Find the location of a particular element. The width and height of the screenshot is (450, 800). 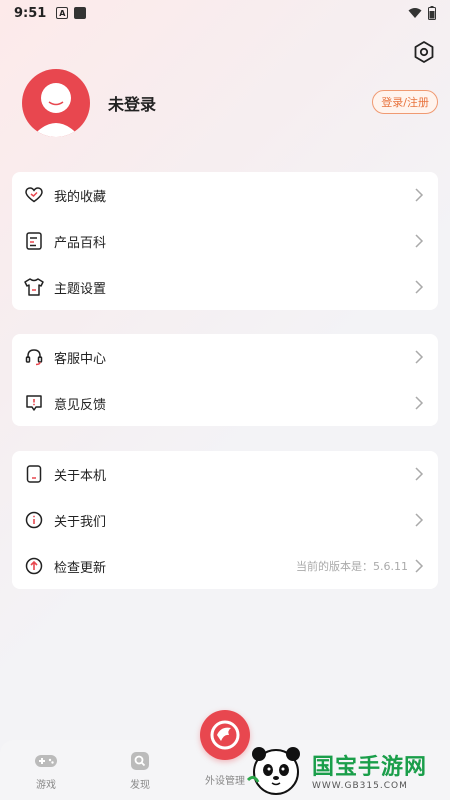

menu-label: 主题设置 is located at coordinates (80, 289).